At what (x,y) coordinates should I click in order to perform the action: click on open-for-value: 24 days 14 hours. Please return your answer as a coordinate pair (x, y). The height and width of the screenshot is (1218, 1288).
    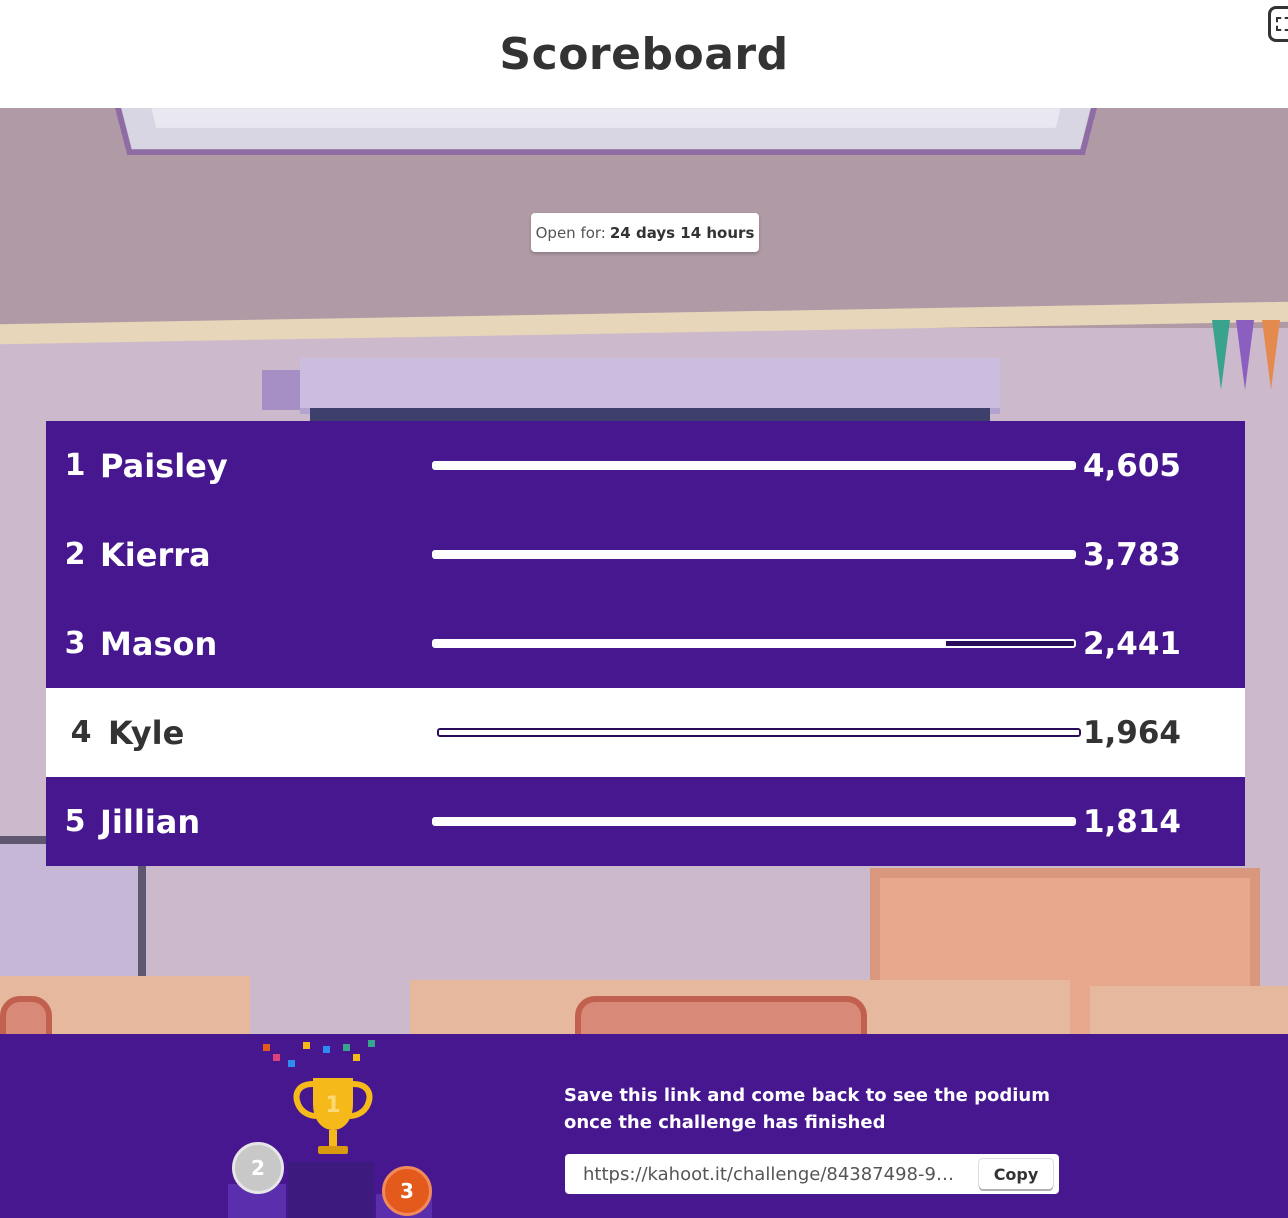
    Looking at the image, I should click on (682, 232).